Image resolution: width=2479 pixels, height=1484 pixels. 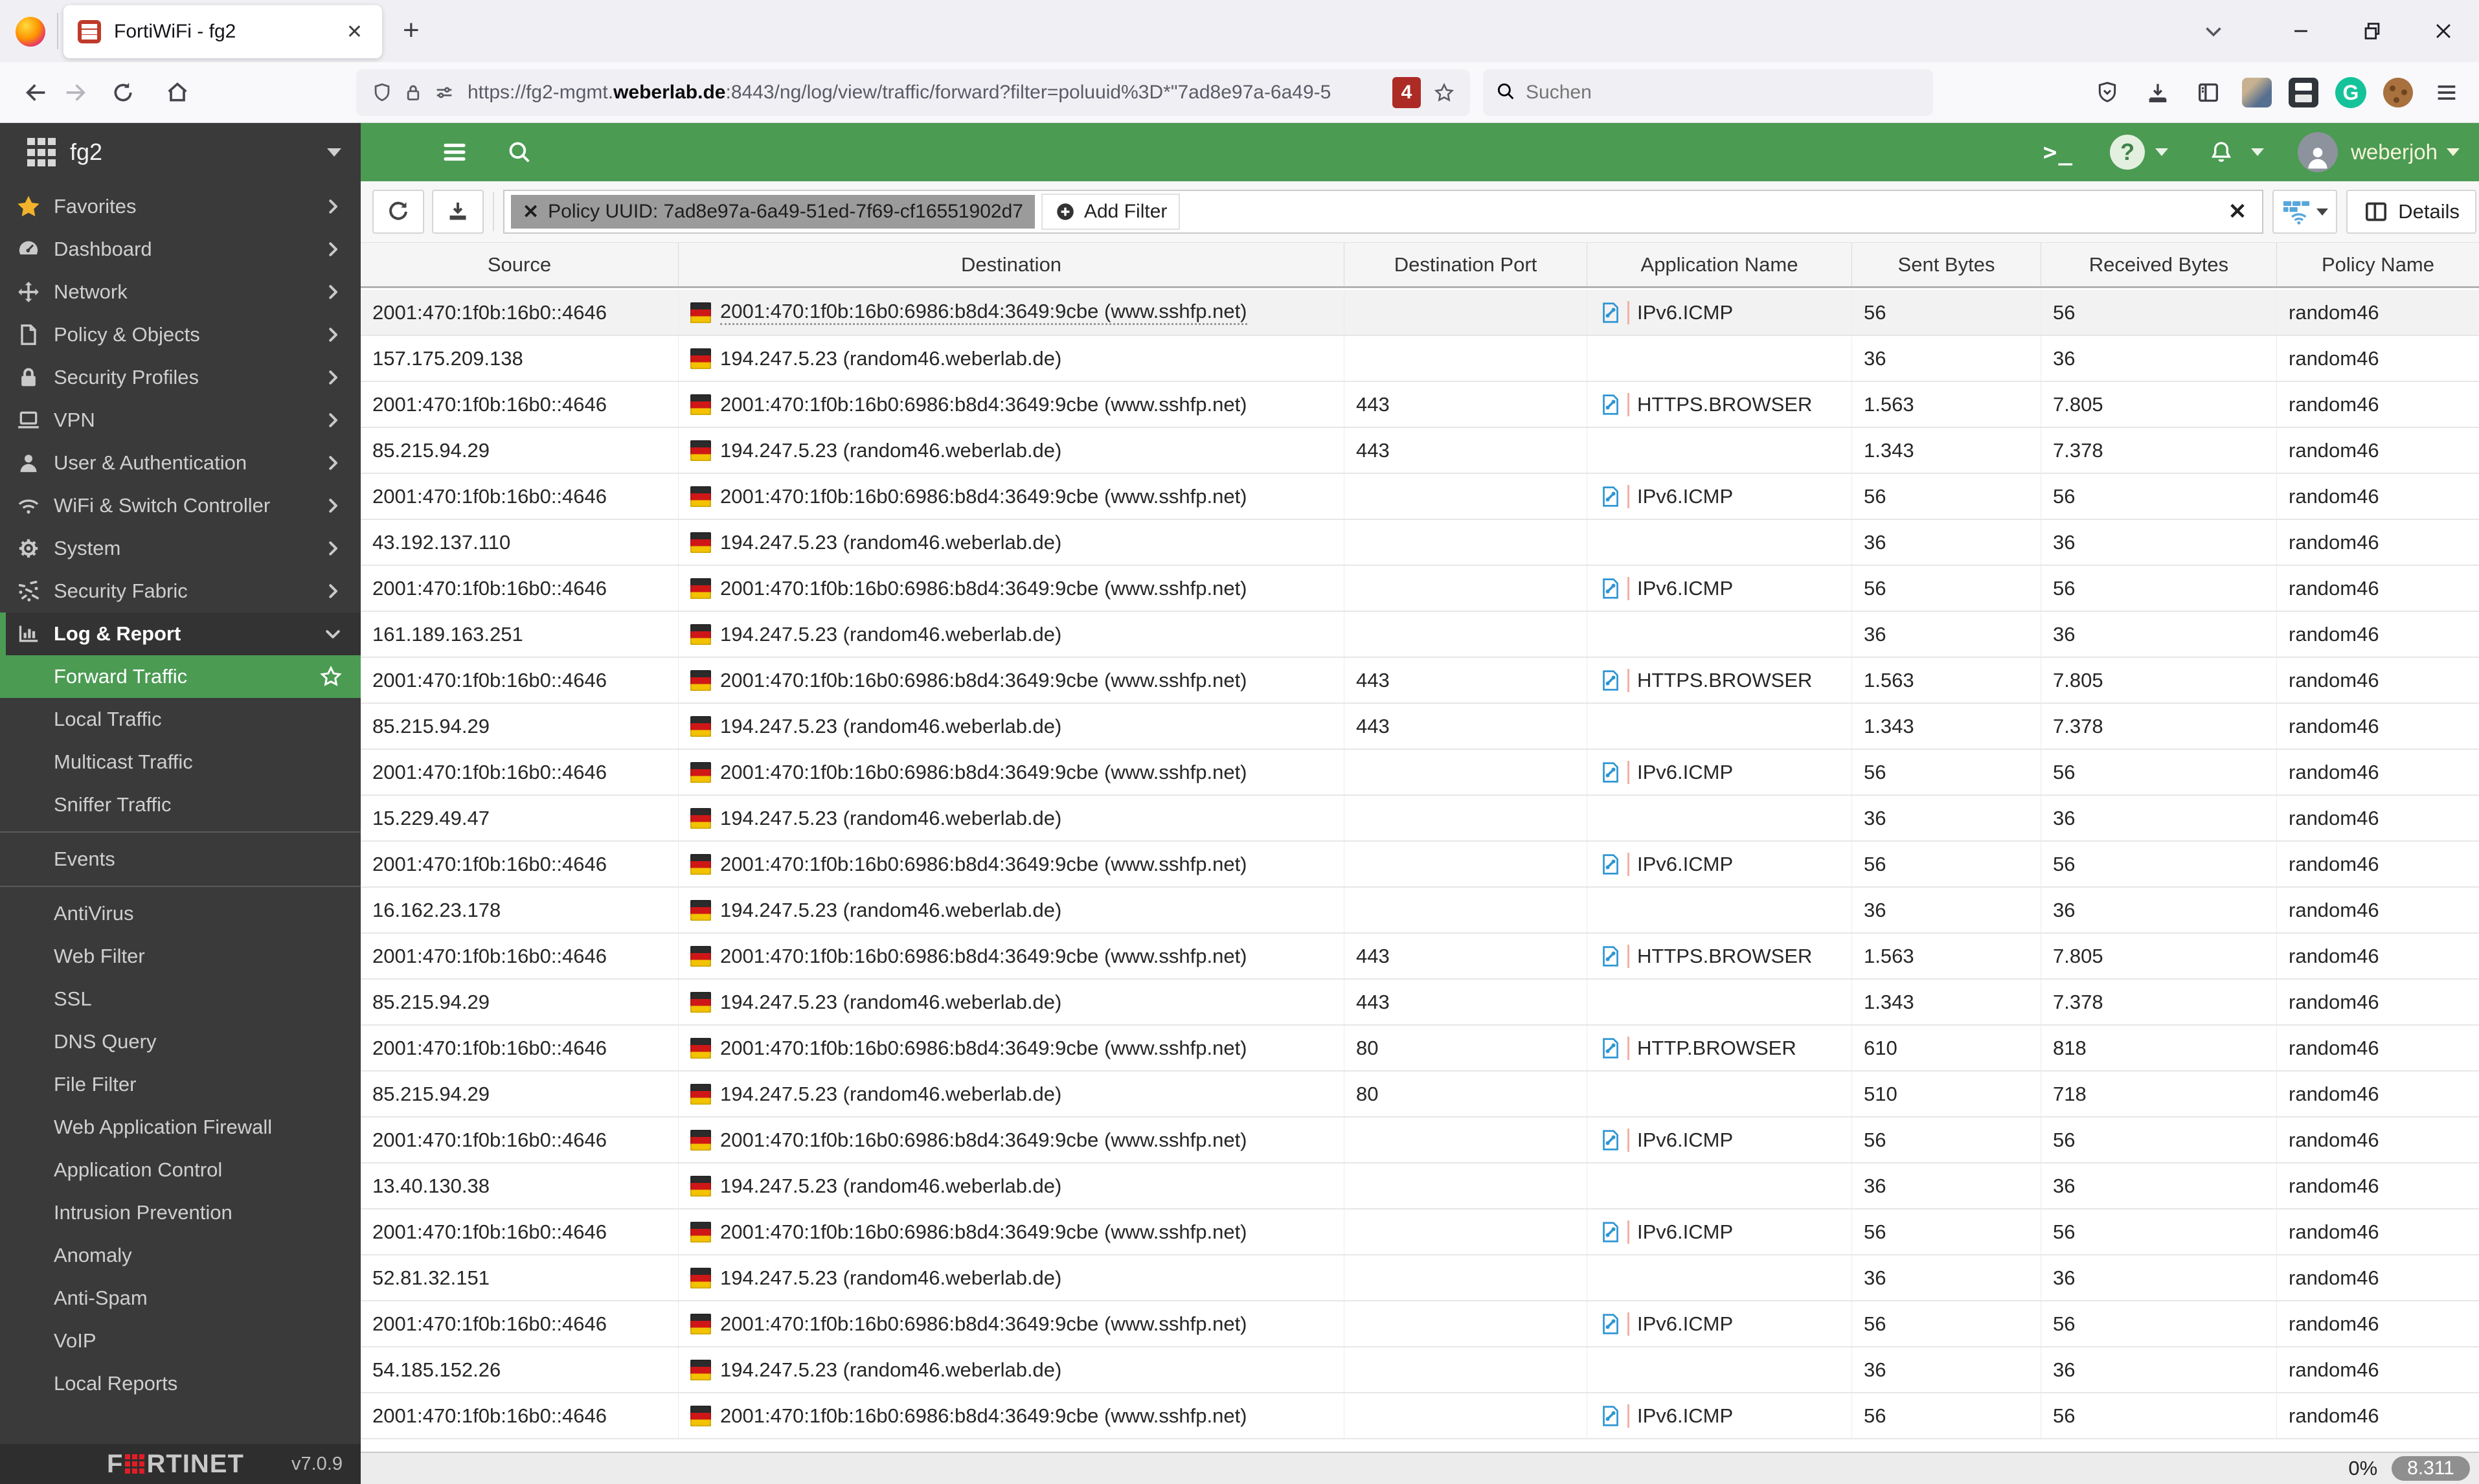 I want to click on sidebar-item-intrusion-prevention: Intrusion Prevention, so click(x=180, y=1212).